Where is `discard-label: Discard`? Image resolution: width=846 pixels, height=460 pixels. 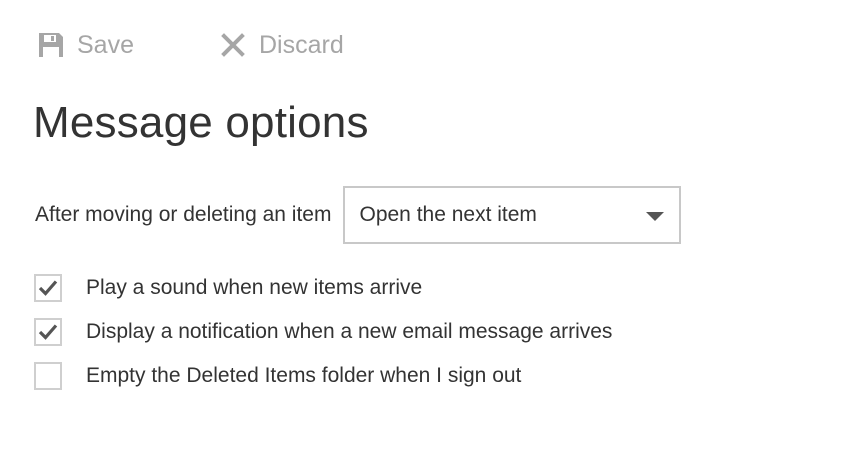 discard-label: Discard is located at coordinates (301, 44).